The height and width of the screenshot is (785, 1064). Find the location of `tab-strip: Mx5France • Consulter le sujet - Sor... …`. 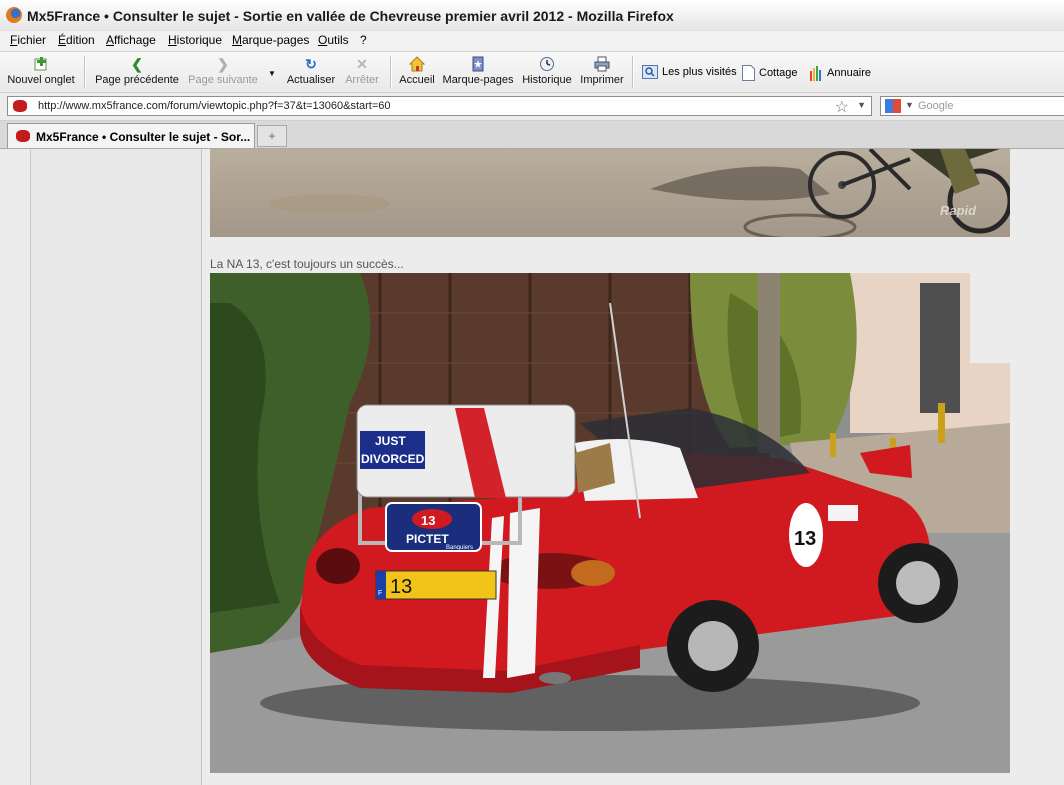

tab-strip: Mx5France • Consulter le sujet - Sor... … is located at coordinates (532, 135).